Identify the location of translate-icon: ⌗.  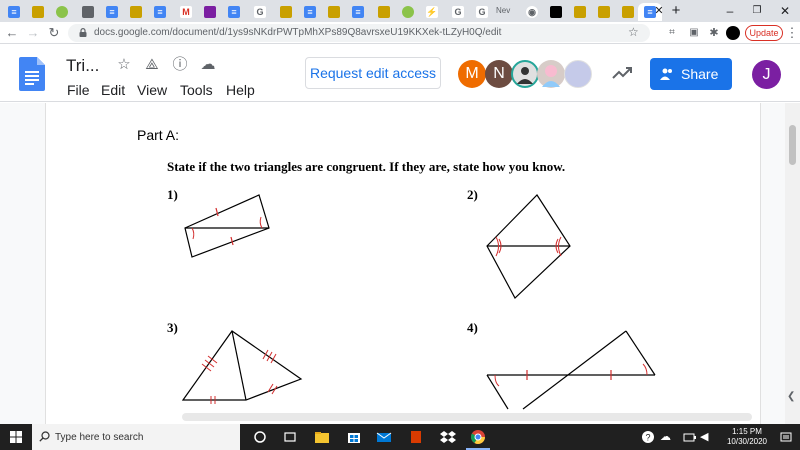
(672, 33).